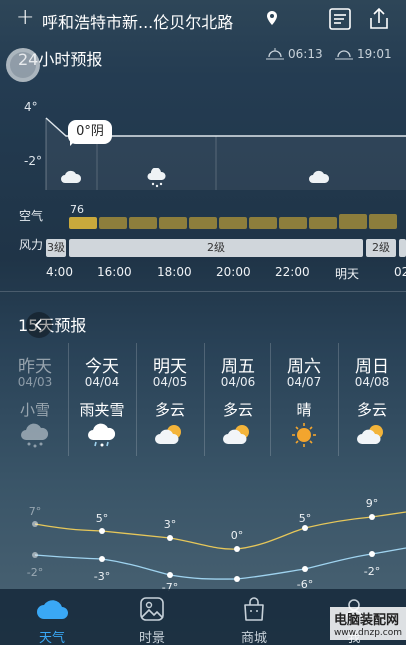 The height and width of the screenshot is (645, 406). I want to click on high-temp: 0°, so click(237, 535).